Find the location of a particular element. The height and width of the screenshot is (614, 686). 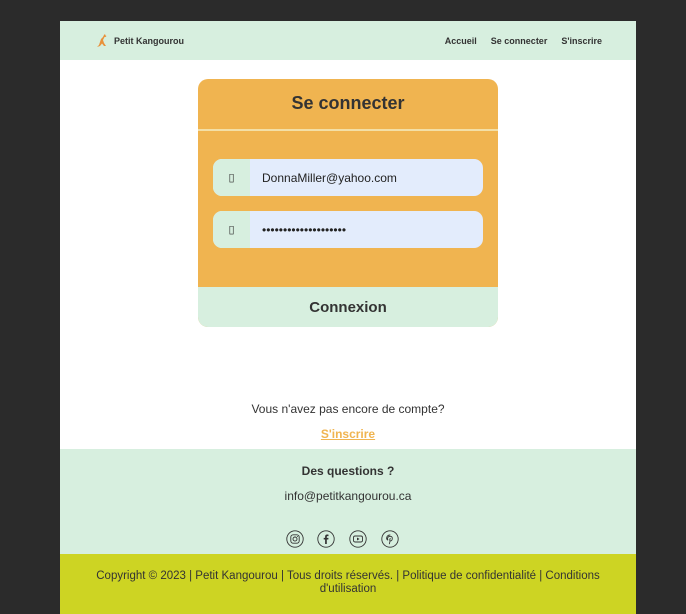

nav-accueil: Accueil is located at coordinates (461, 41).